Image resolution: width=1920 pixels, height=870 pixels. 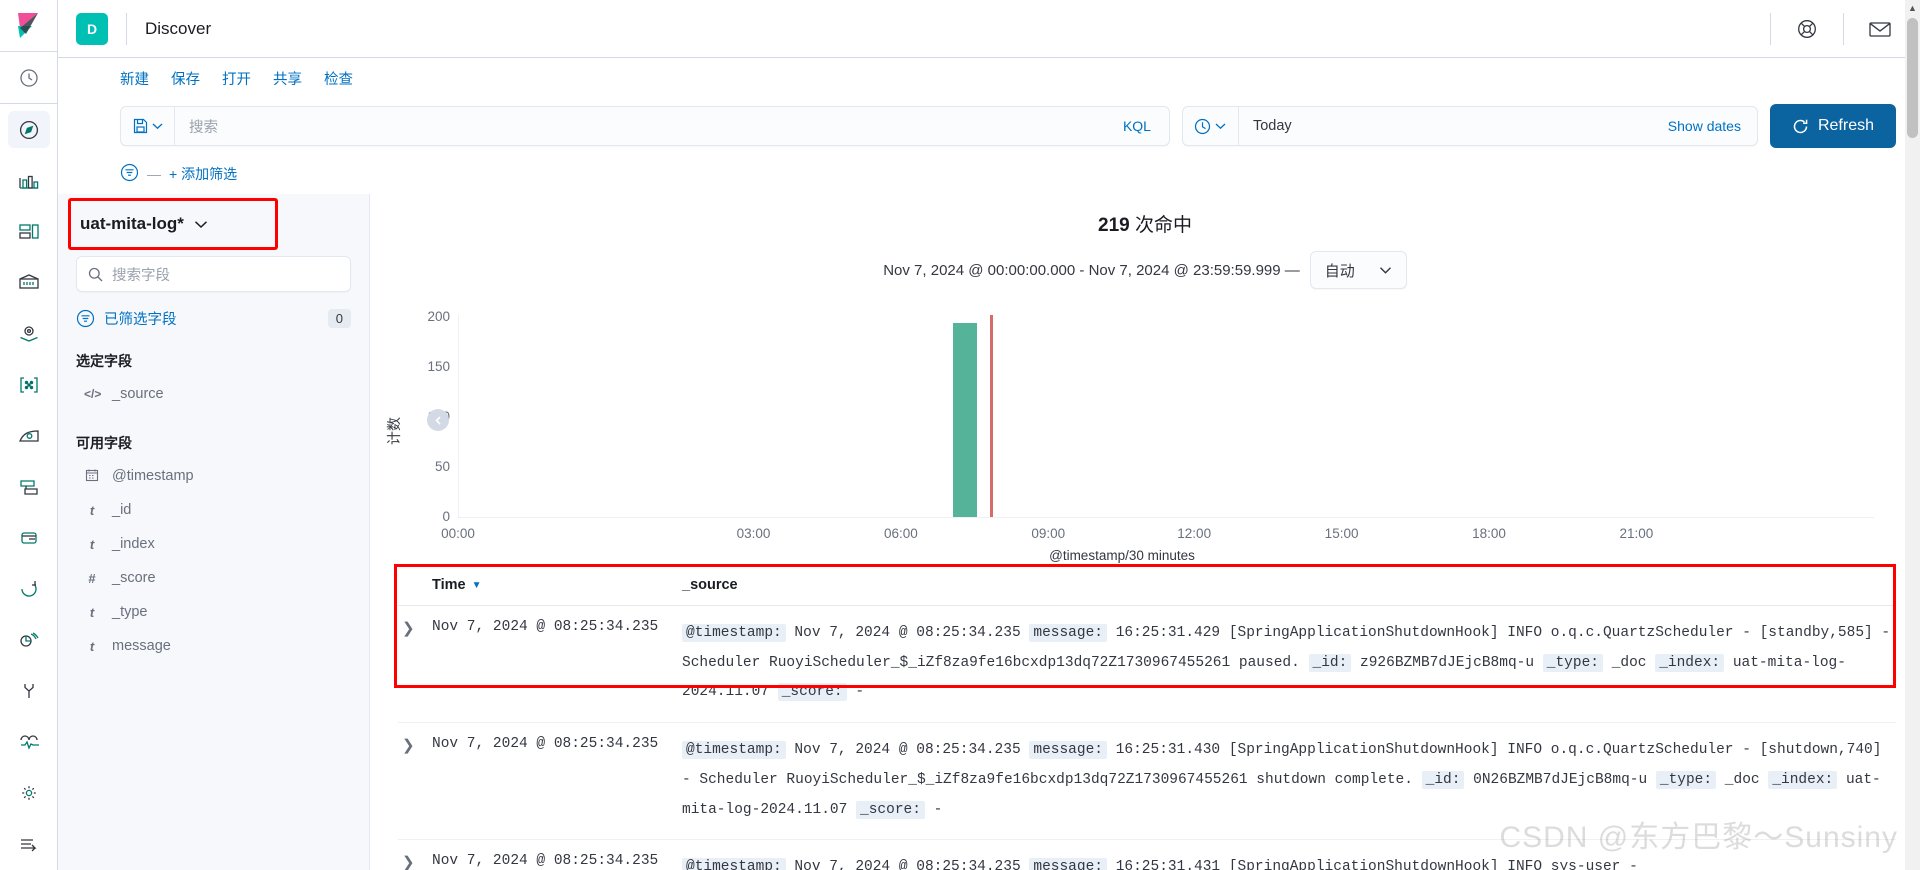 I want to click on top-nav-inspect: 检查, so click(x=338, y=78).